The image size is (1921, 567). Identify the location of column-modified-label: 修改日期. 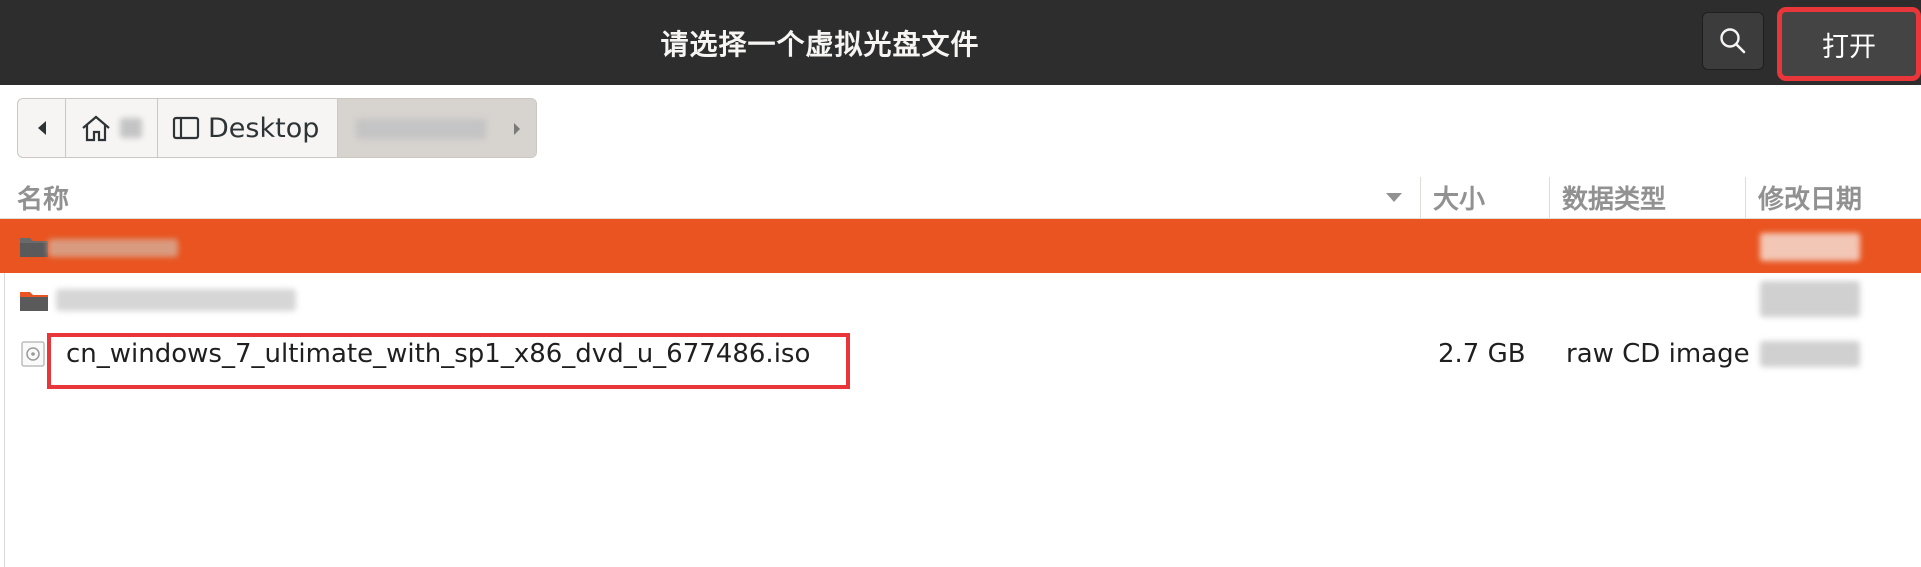
(1810, 200).